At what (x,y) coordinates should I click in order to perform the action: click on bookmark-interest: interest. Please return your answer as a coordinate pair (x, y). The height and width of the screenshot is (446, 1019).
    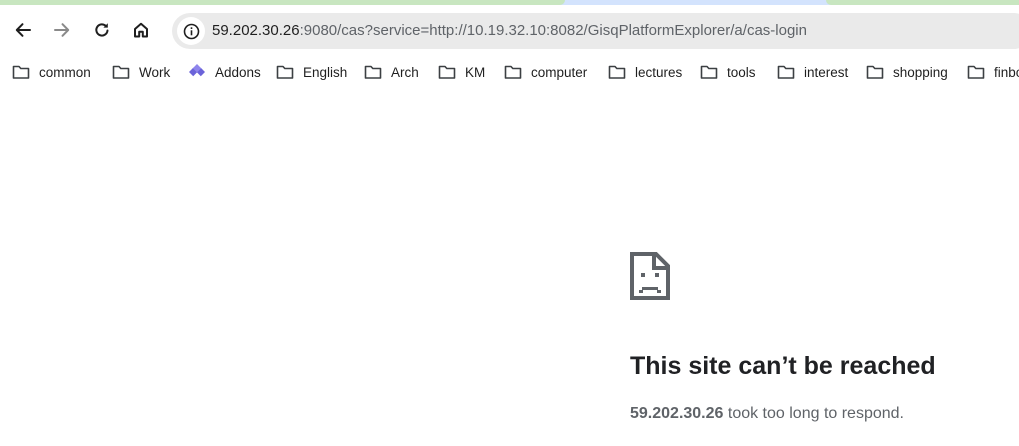
    Looking at the image, I should click on (812, 72).